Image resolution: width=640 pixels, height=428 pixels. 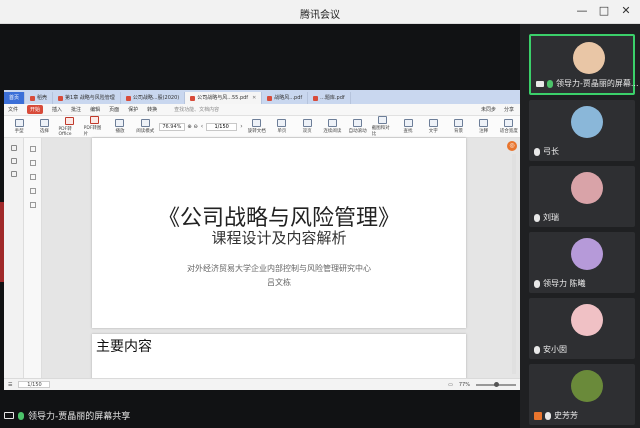 I want to click on text-button: 文字, so click(x=433, y=126).